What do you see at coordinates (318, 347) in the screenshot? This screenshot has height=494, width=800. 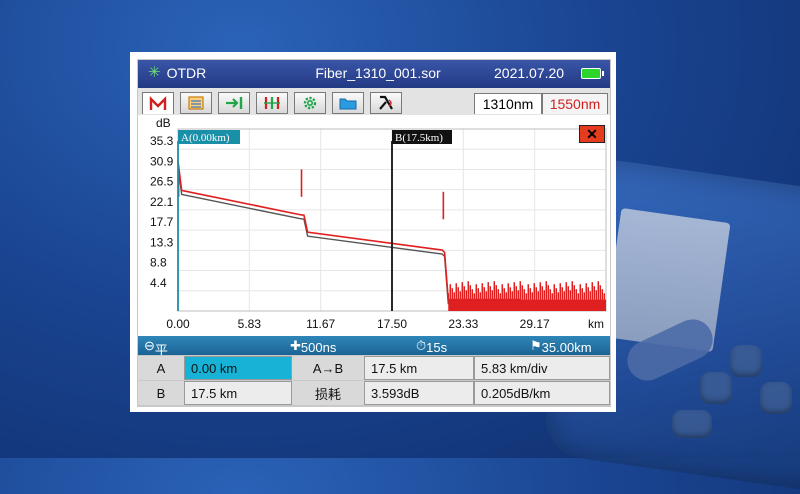 I see `pulse-width-value: 500ns` at bounding box center [318, 347].